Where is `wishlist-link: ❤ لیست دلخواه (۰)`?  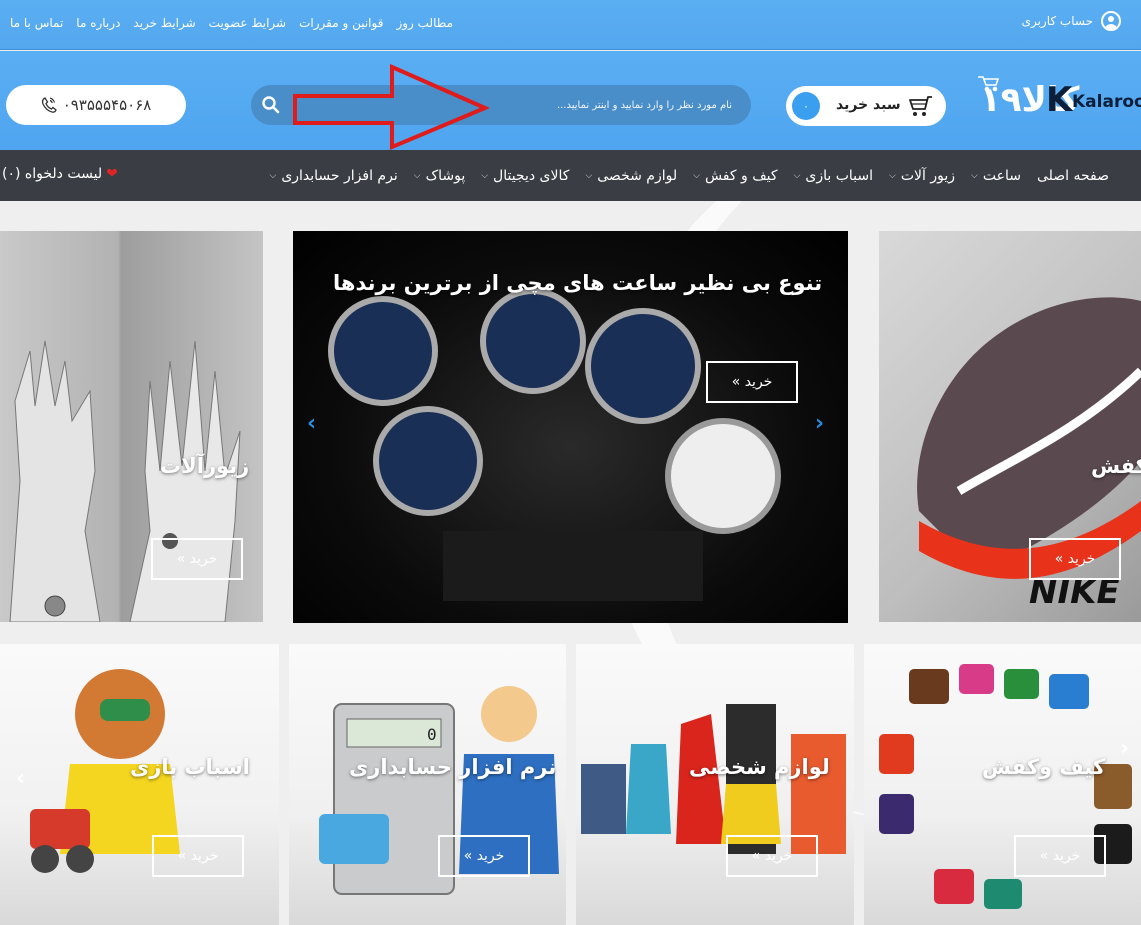
wishlist-link: ❤ لیست دلخواه (۰) is located at coordinates (60, 174).